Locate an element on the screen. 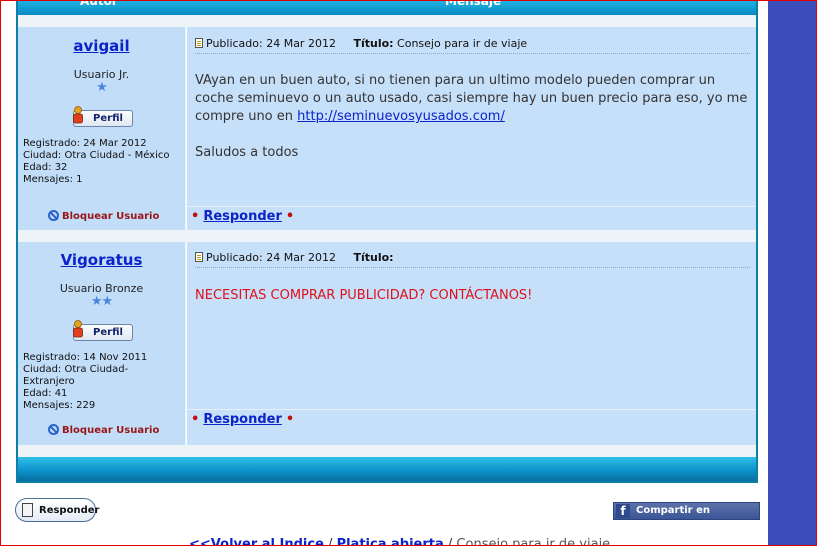 This screenshot has height=546, width=817. facebook-icon: f is located at coordinates (623, 511).